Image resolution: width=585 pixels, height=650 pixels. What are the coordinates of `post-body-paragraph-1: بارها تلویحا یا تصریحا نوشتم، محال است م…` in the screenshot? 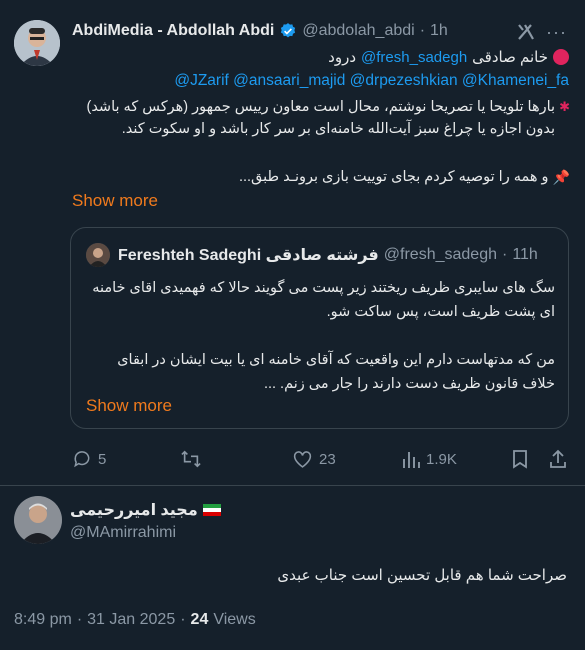 It's located at (321, 118).